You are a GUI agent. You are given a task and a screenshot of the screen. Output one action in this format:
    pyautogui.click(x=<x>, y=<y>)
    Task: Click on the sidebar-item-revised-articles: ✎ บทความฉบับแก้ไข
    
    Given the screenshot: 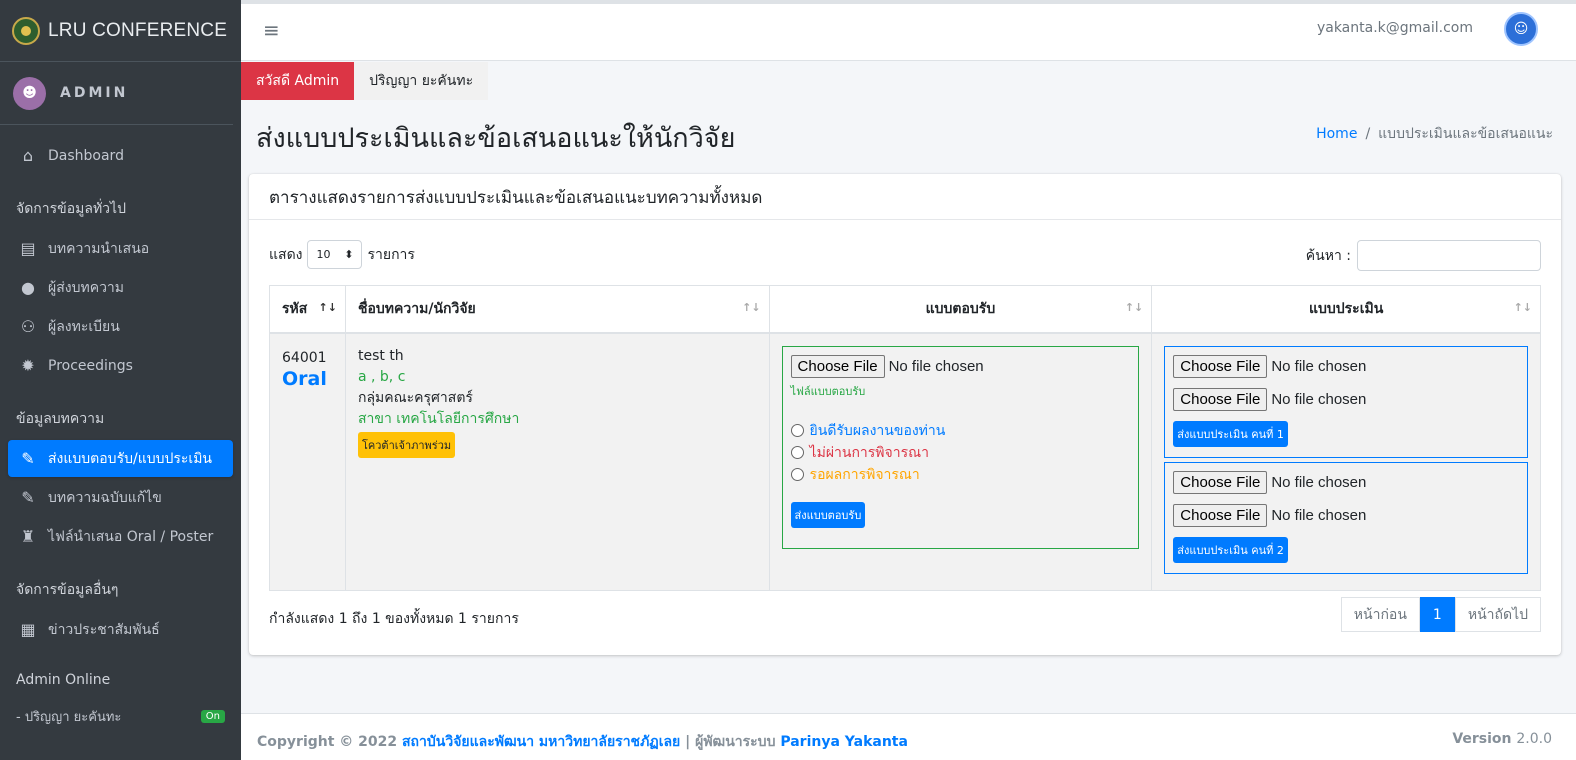 What is the action you would take?
    pyautogui.click(x=120, y=497)
    